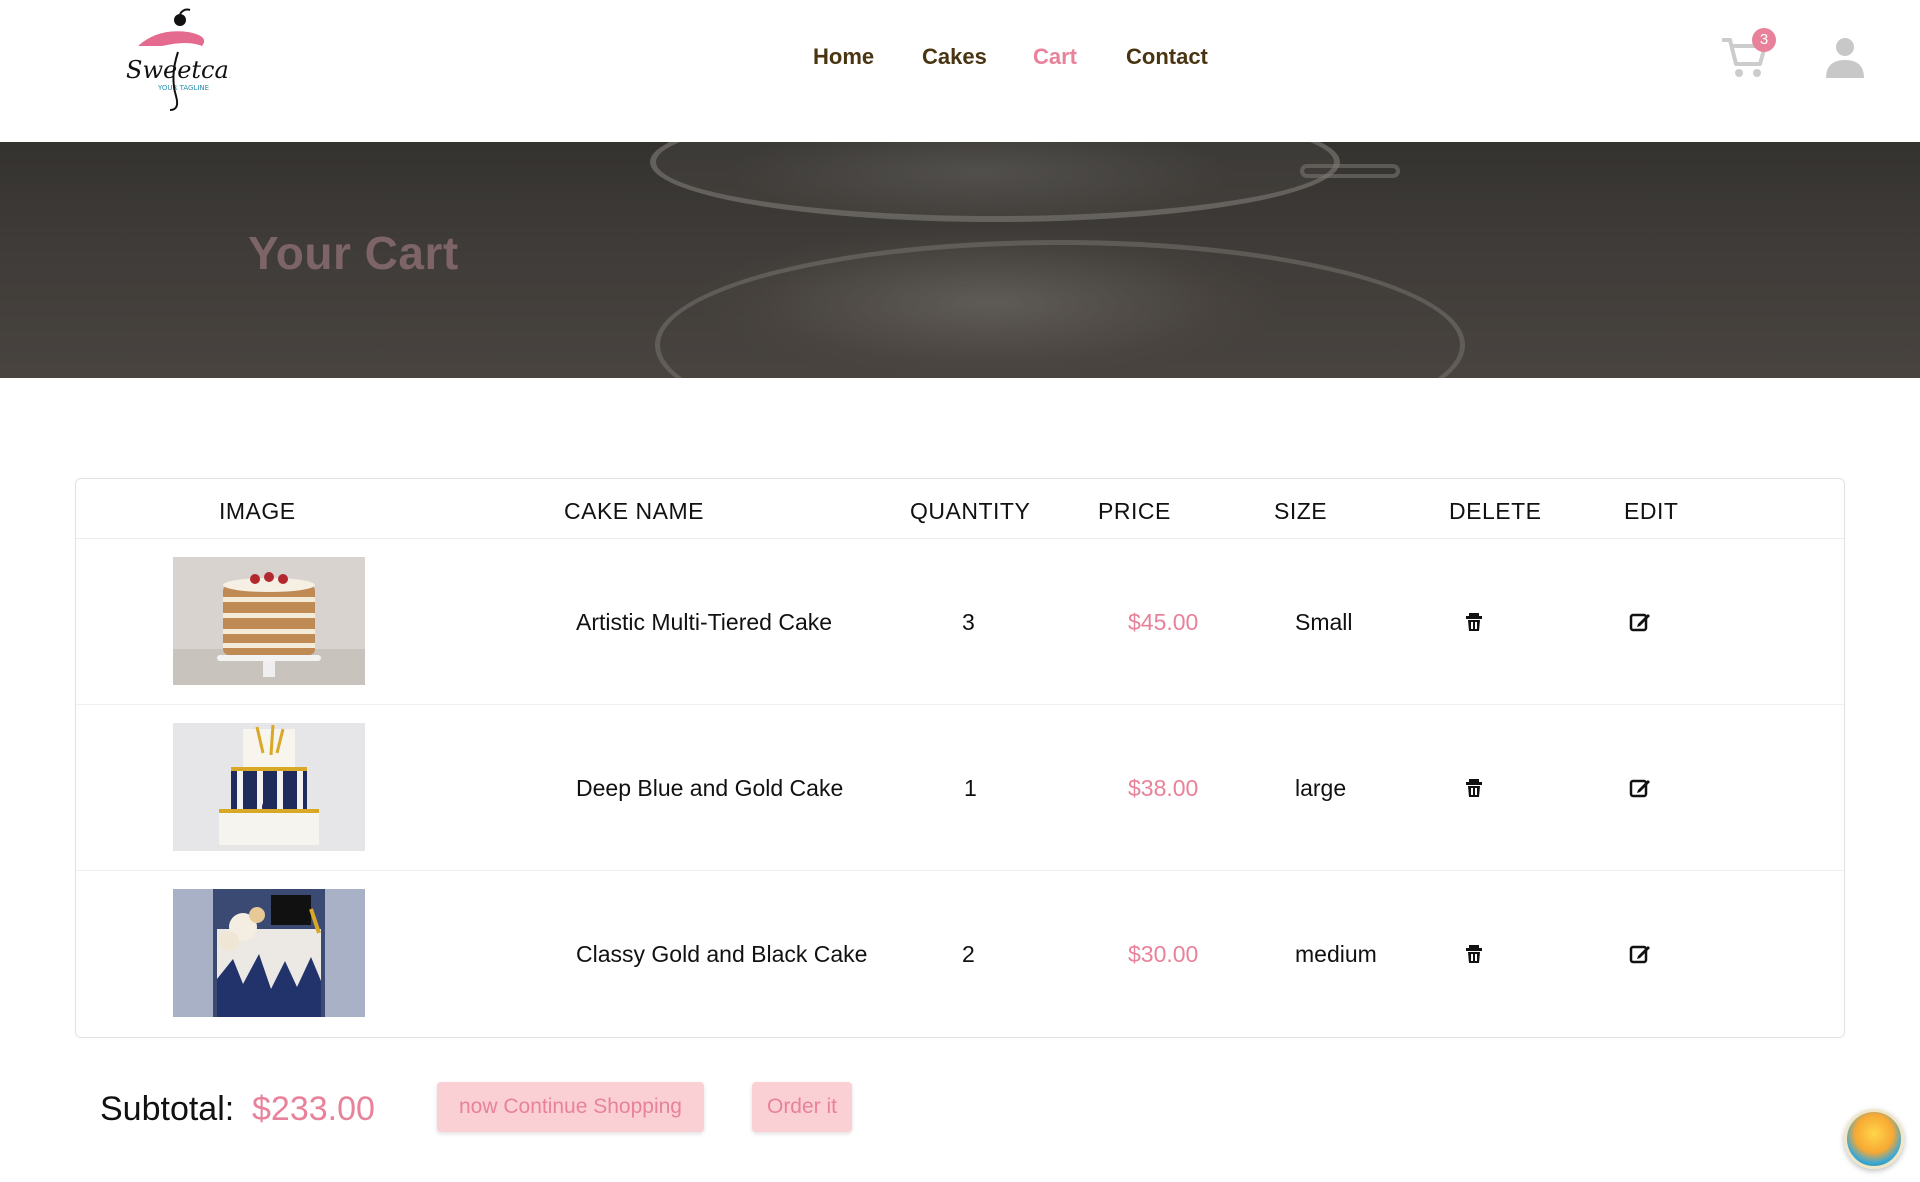  I want to click on header-quantity: QUANTITY, so click(970, 511).